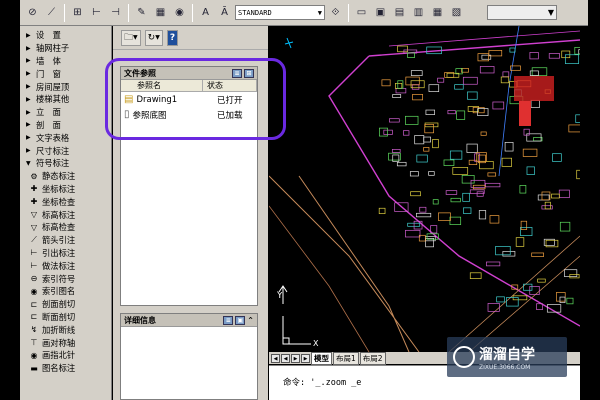 The image size is (600, 400). Describe the element at coordinates (230, 100) in the screenshot. I see `xref-status: 已打开` at that location.